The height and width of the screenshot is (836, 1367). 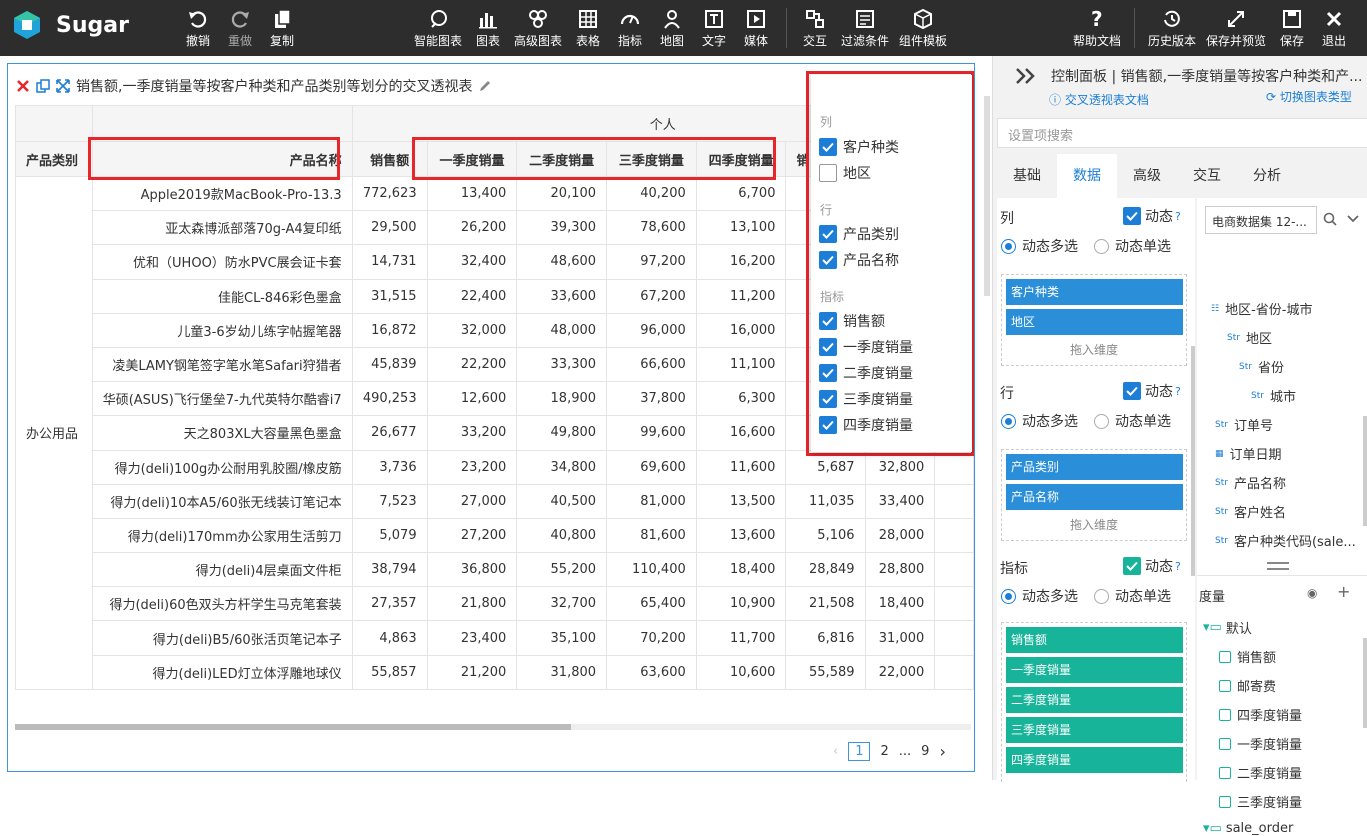 I want to click on canvas-vertical-scrollbar, so click(x=987, y=196).